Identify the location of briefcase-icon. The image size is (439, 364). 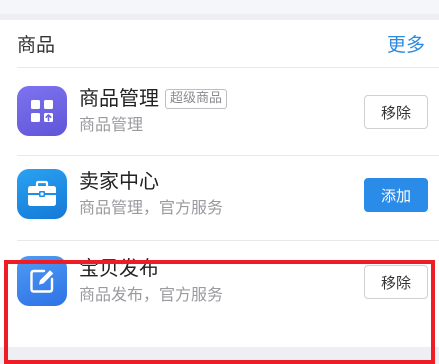
(42, 194).